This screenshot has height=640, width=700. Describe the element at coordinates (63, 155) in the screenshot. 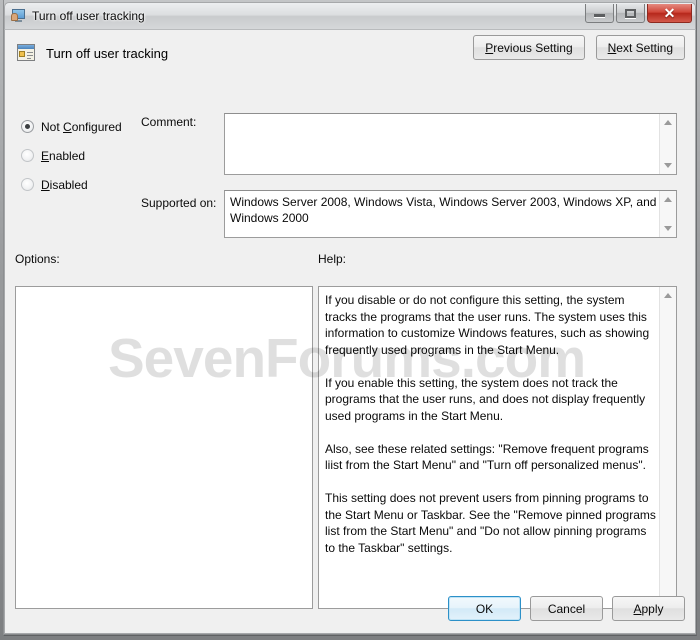

I see `radio-enabled-label: Enabled` at that location.